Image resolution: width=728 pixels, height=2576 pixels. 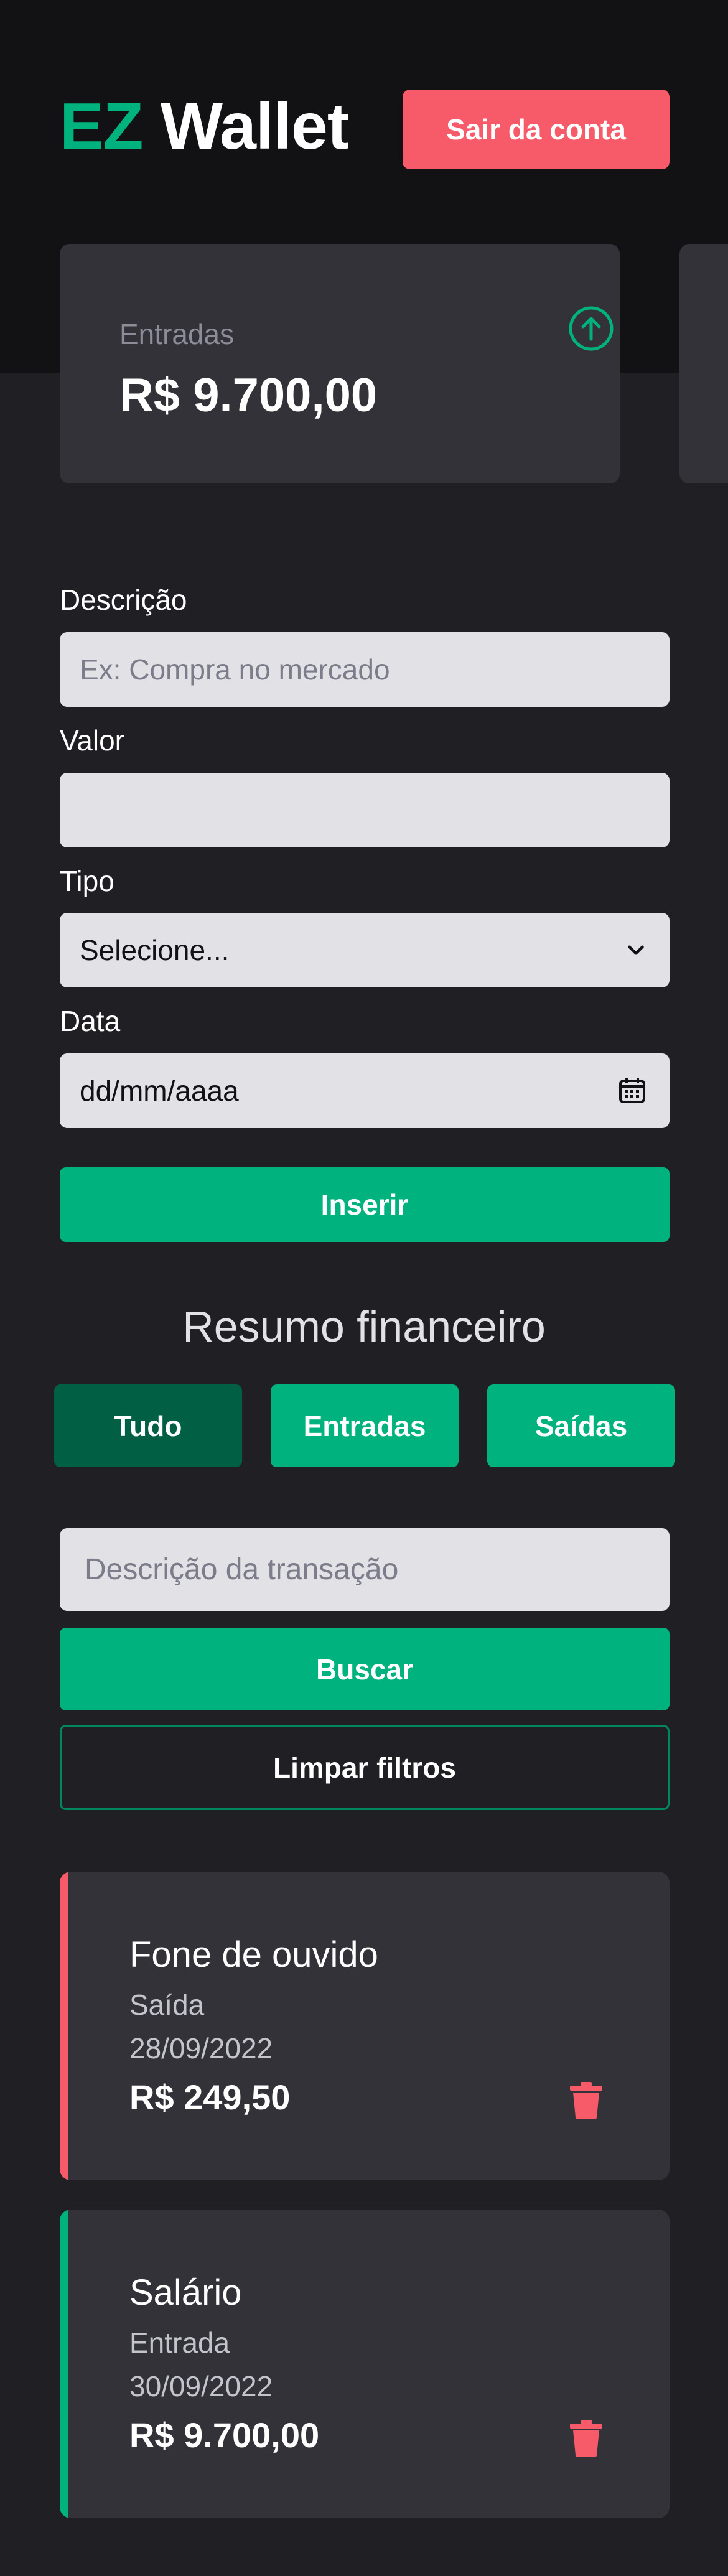 I want to click on logo-accent-text: EZ, so click(x=101, y=127).